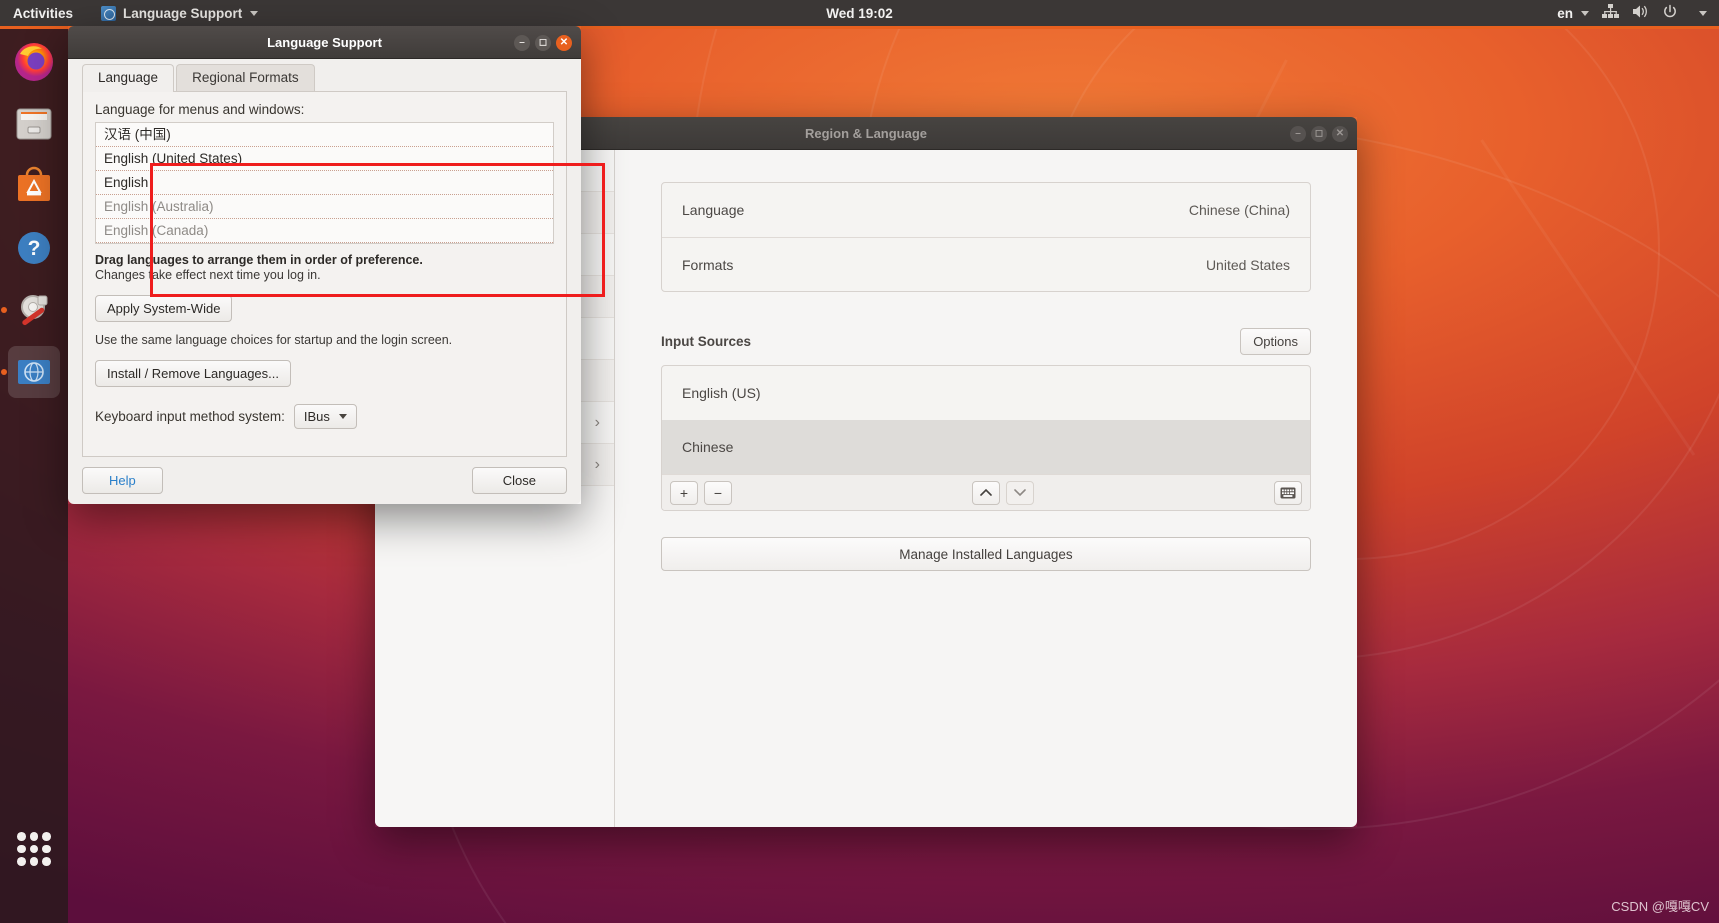  I want to click on options-button: Options, so click(1275, 341).